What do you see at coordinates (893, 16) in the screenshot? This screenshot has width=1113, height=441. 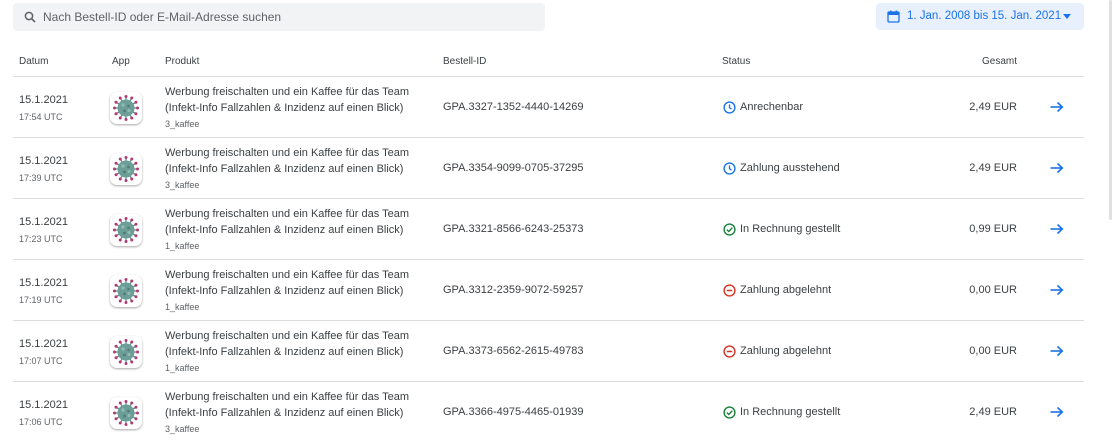 I see `calendar-icon` at bounding box center [893, 16].